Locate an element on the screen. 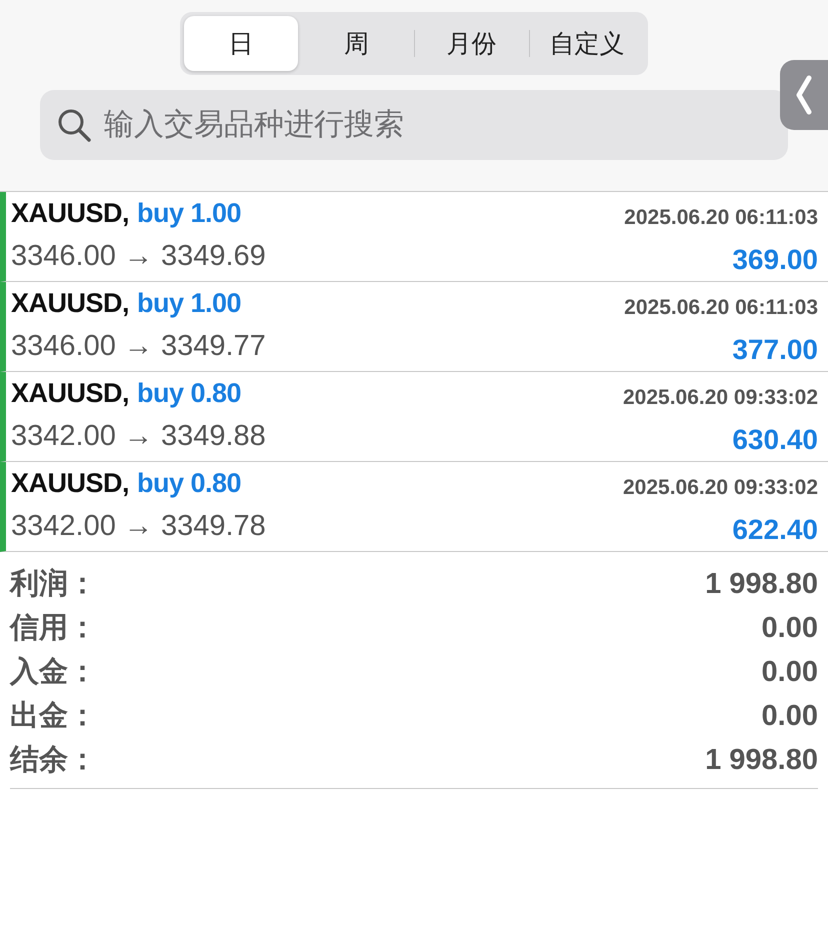 This screenshot has width=828, height=950. profit-value: 630.40 is located at coordinates (774, 440).